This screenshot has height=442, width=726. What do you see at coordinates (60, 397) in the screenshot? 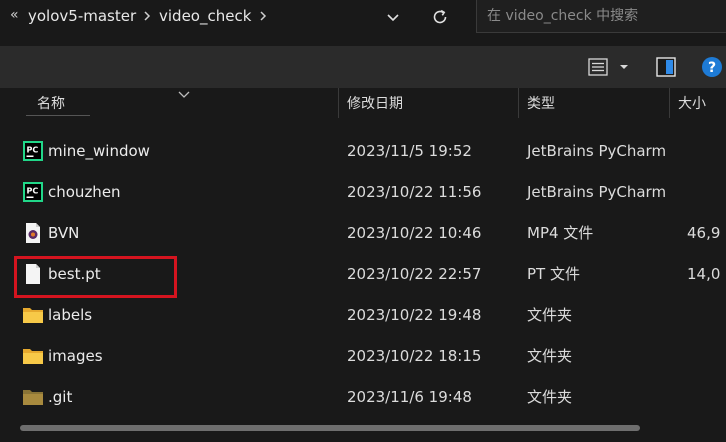
I see `file-name: .git` at bounding box center [60, 397].